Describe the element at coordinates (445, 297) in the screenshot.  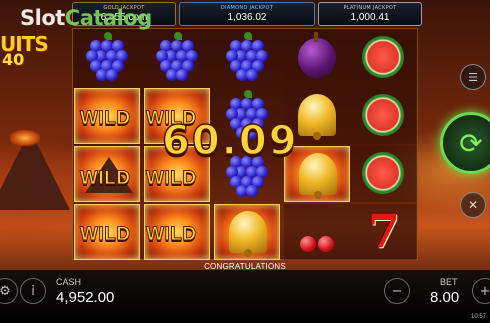
I see `bet-value: 8.00` at that location.